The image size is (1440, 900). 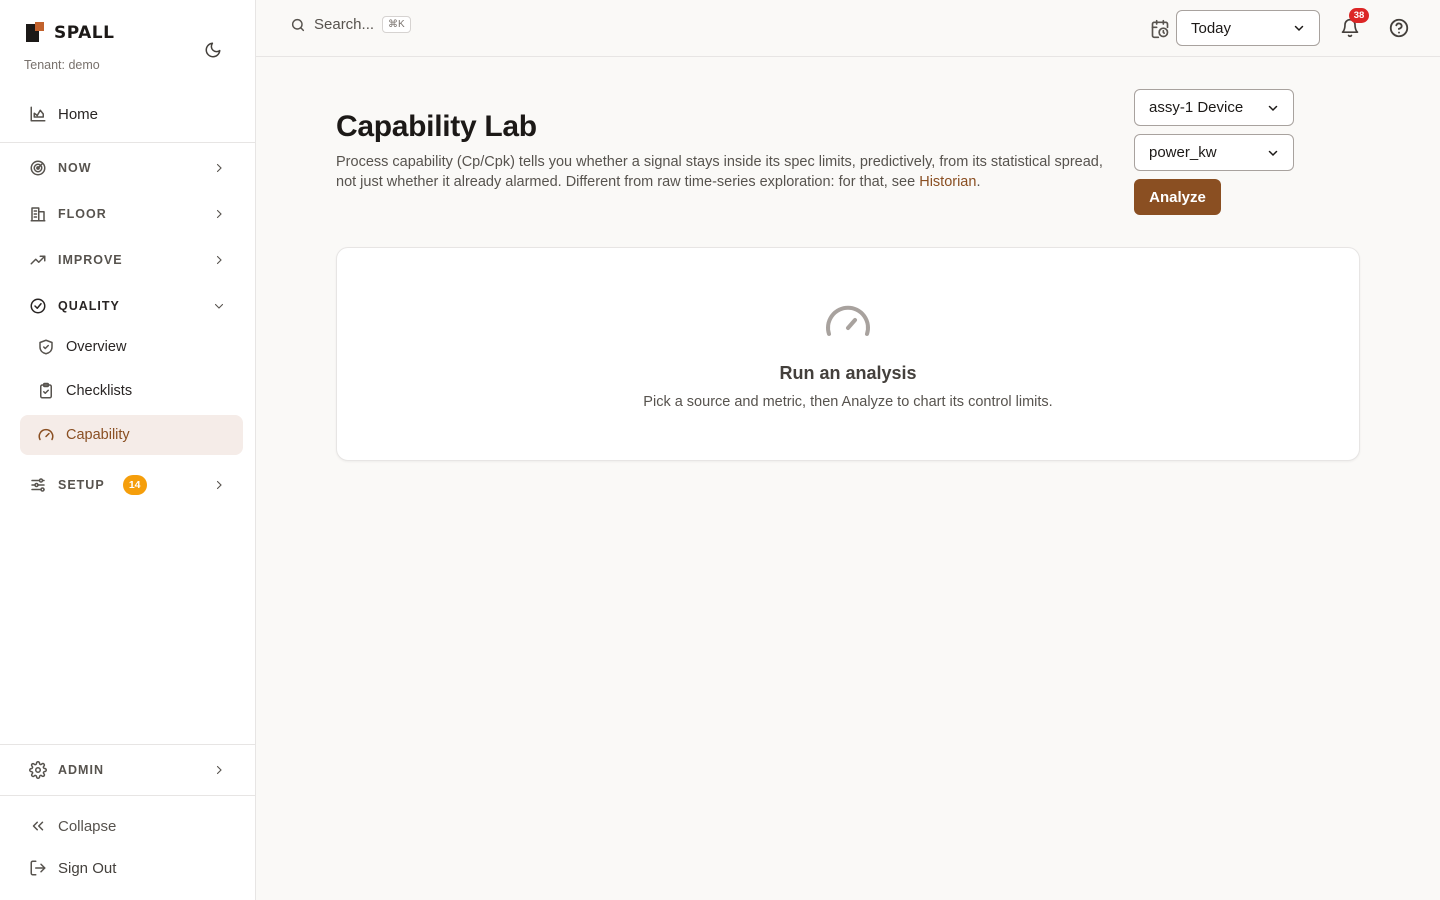 What do you see at coordinates (131, 168) in the screenshot?
I see `sidebar-section-now: NOW` at bounding box center [131, 168].